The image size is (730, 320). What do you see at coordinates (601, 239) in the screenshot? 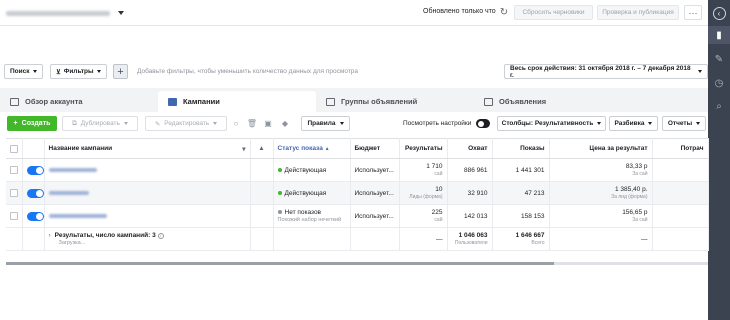
I see `totals-cost: —` at bounding box center [601, 239].